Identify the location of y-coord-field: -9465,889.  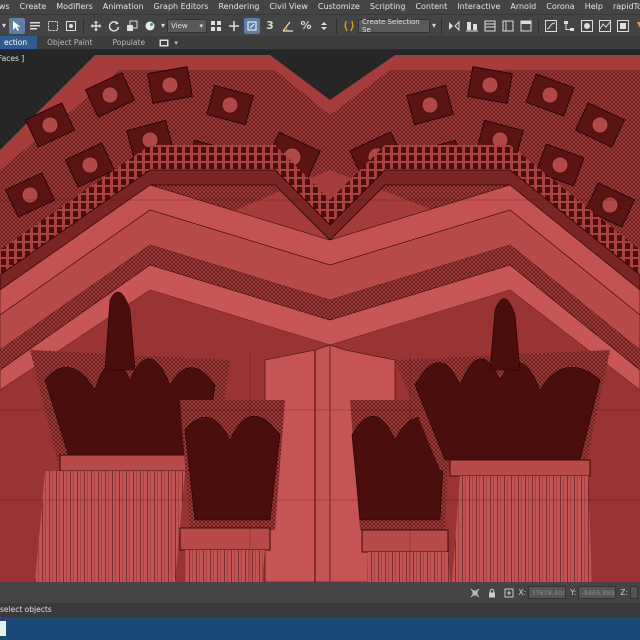
(597, 592).